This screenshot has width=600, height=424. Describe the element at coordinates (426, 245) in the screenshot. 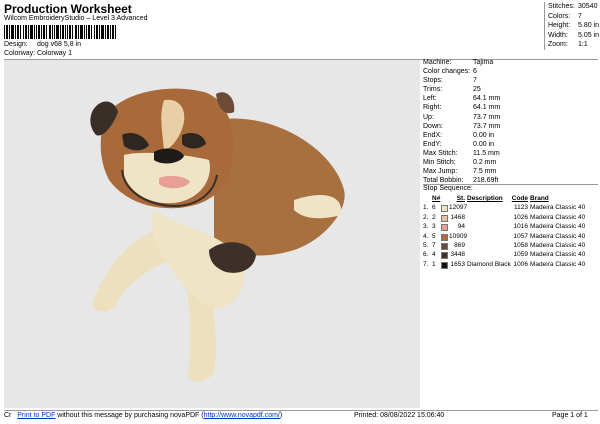

I see `stop-number: 5.` at that location.